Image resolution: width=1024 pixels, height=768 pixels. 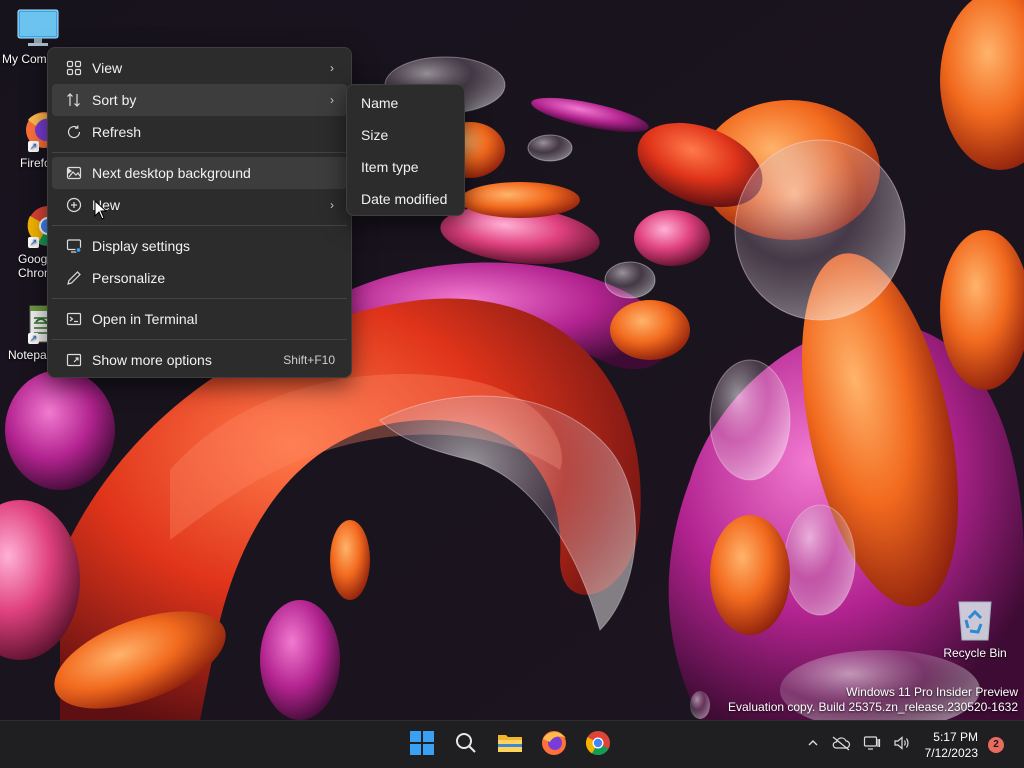 I want to click on volume-icon, so click(x=902, y=745).